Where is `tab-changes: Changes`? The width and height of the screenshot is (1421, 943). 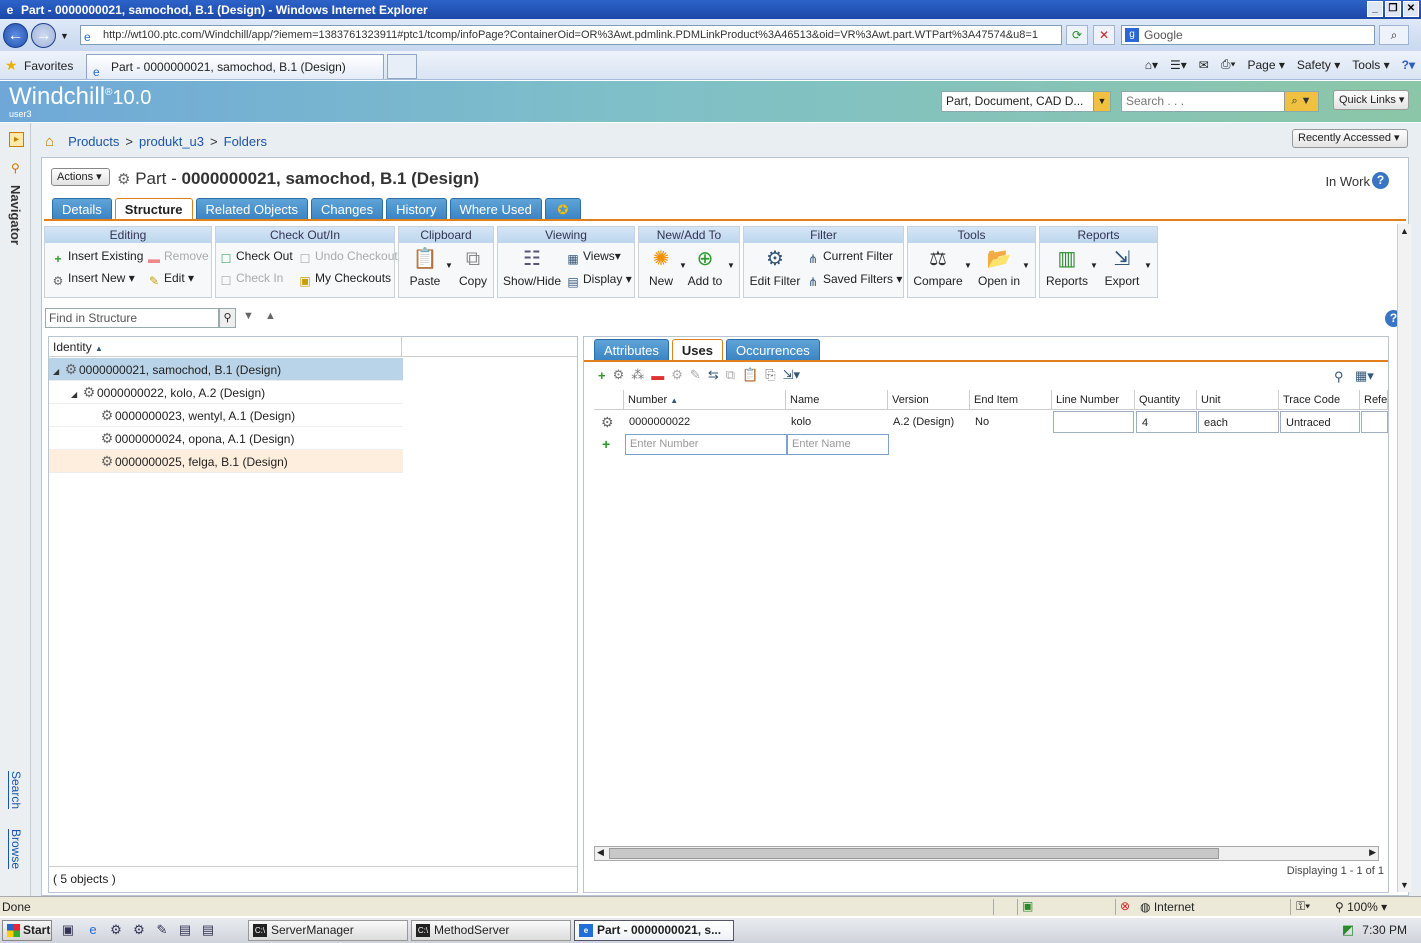 tab-changes: Changes is located at coordinates (347, 208).